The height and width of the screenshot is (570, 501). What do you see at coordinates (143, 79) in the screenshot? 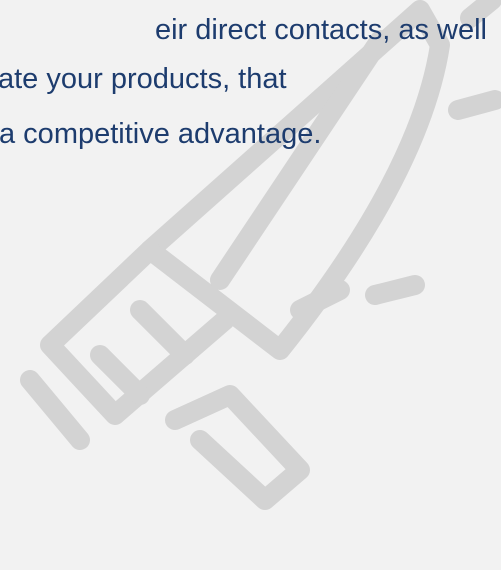
I see `text-line: ate your products, that` at bounding box center [143, 79].